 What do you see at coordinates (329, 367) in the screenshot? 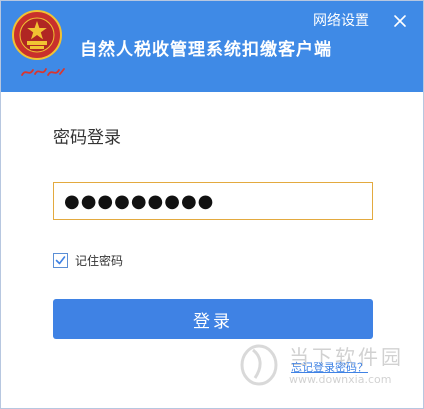
I see `forgot-password-link: 忘记登录密码？` at bounding box center [329, 367].